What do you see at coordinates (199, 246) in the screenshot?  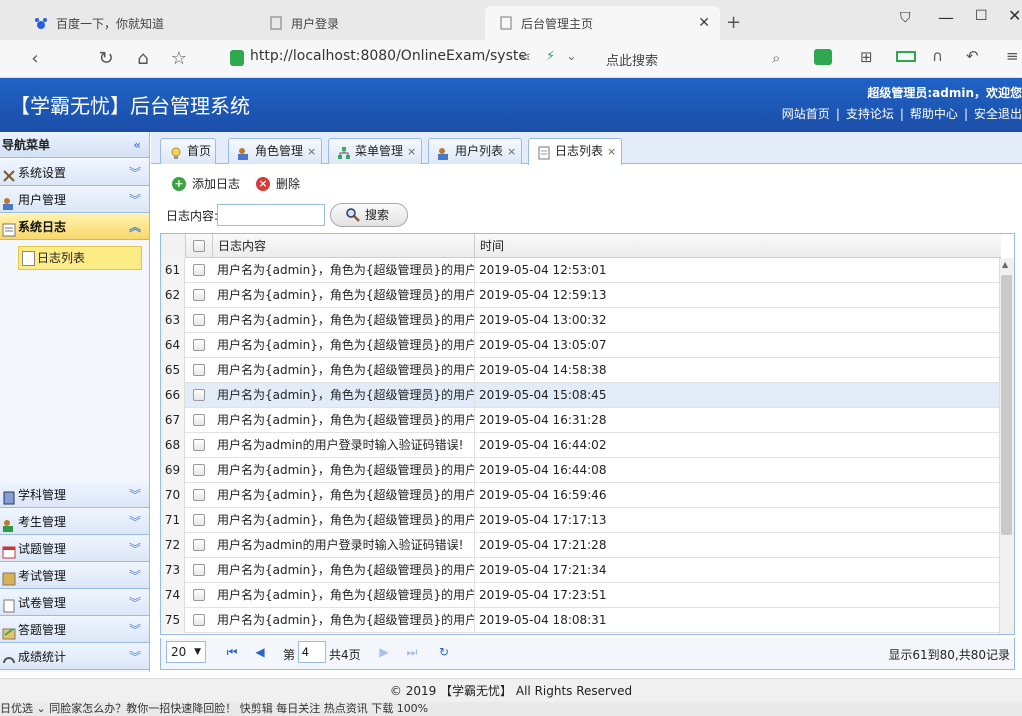 I see `select-all-checkbox` at bounding box center [199, 246].